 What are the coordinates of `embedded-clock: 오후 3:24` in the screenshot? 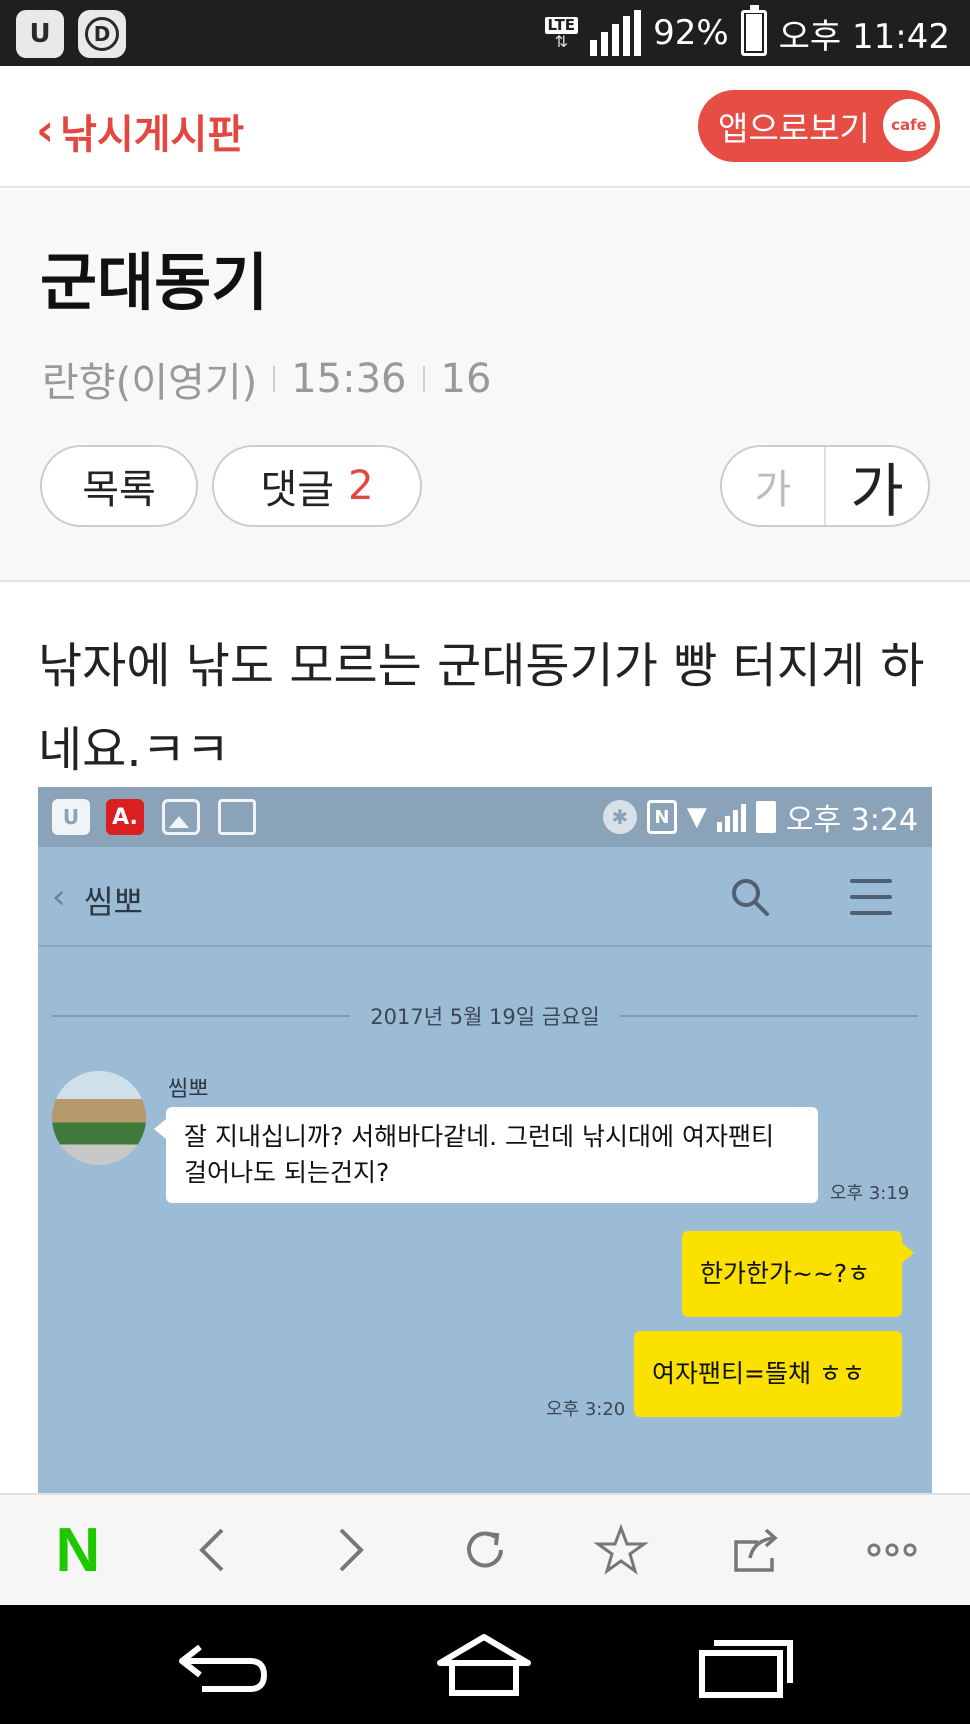 It's located at (851, 820).